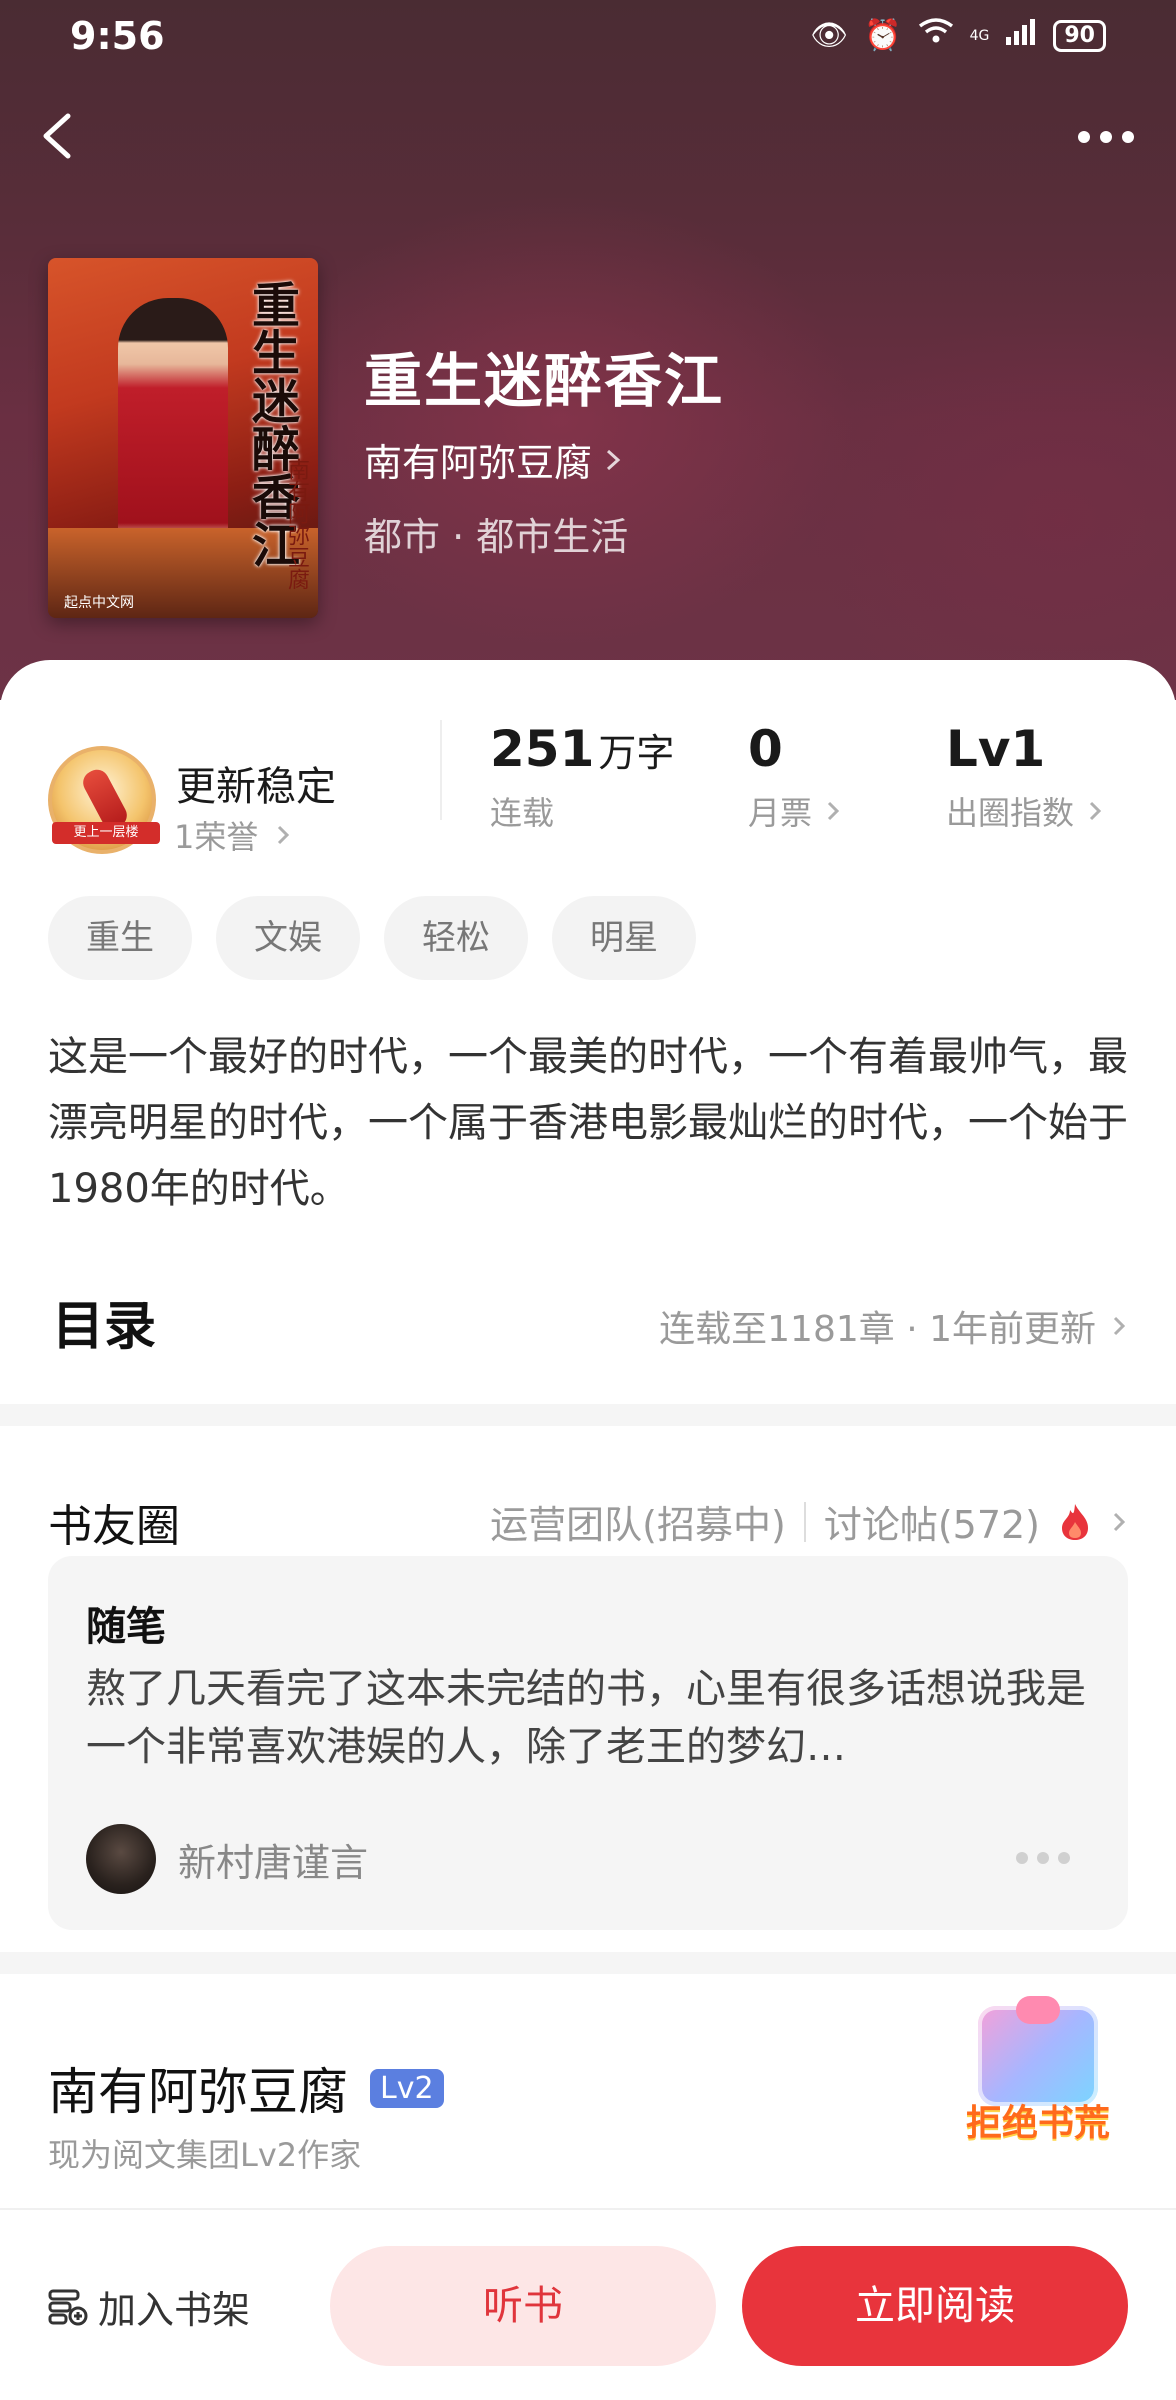 The image size is (1176, 2400). I want to click on book-title: 重生迷醉香江, so click(544, 381).